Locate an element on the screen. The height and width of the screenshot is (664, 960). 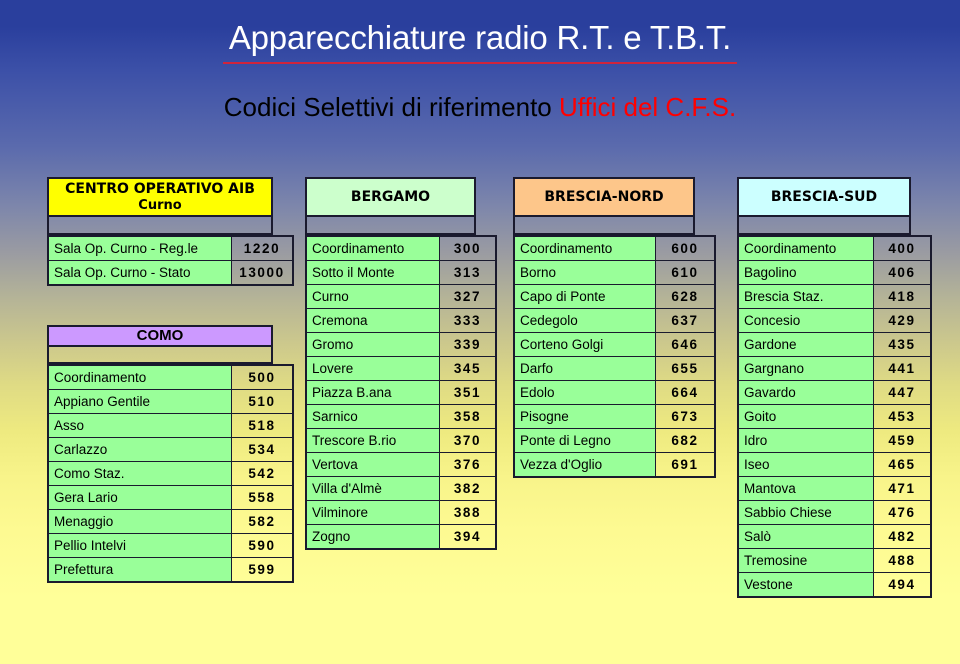
table-row: Asso 518 is located at coordinates (170, 425).